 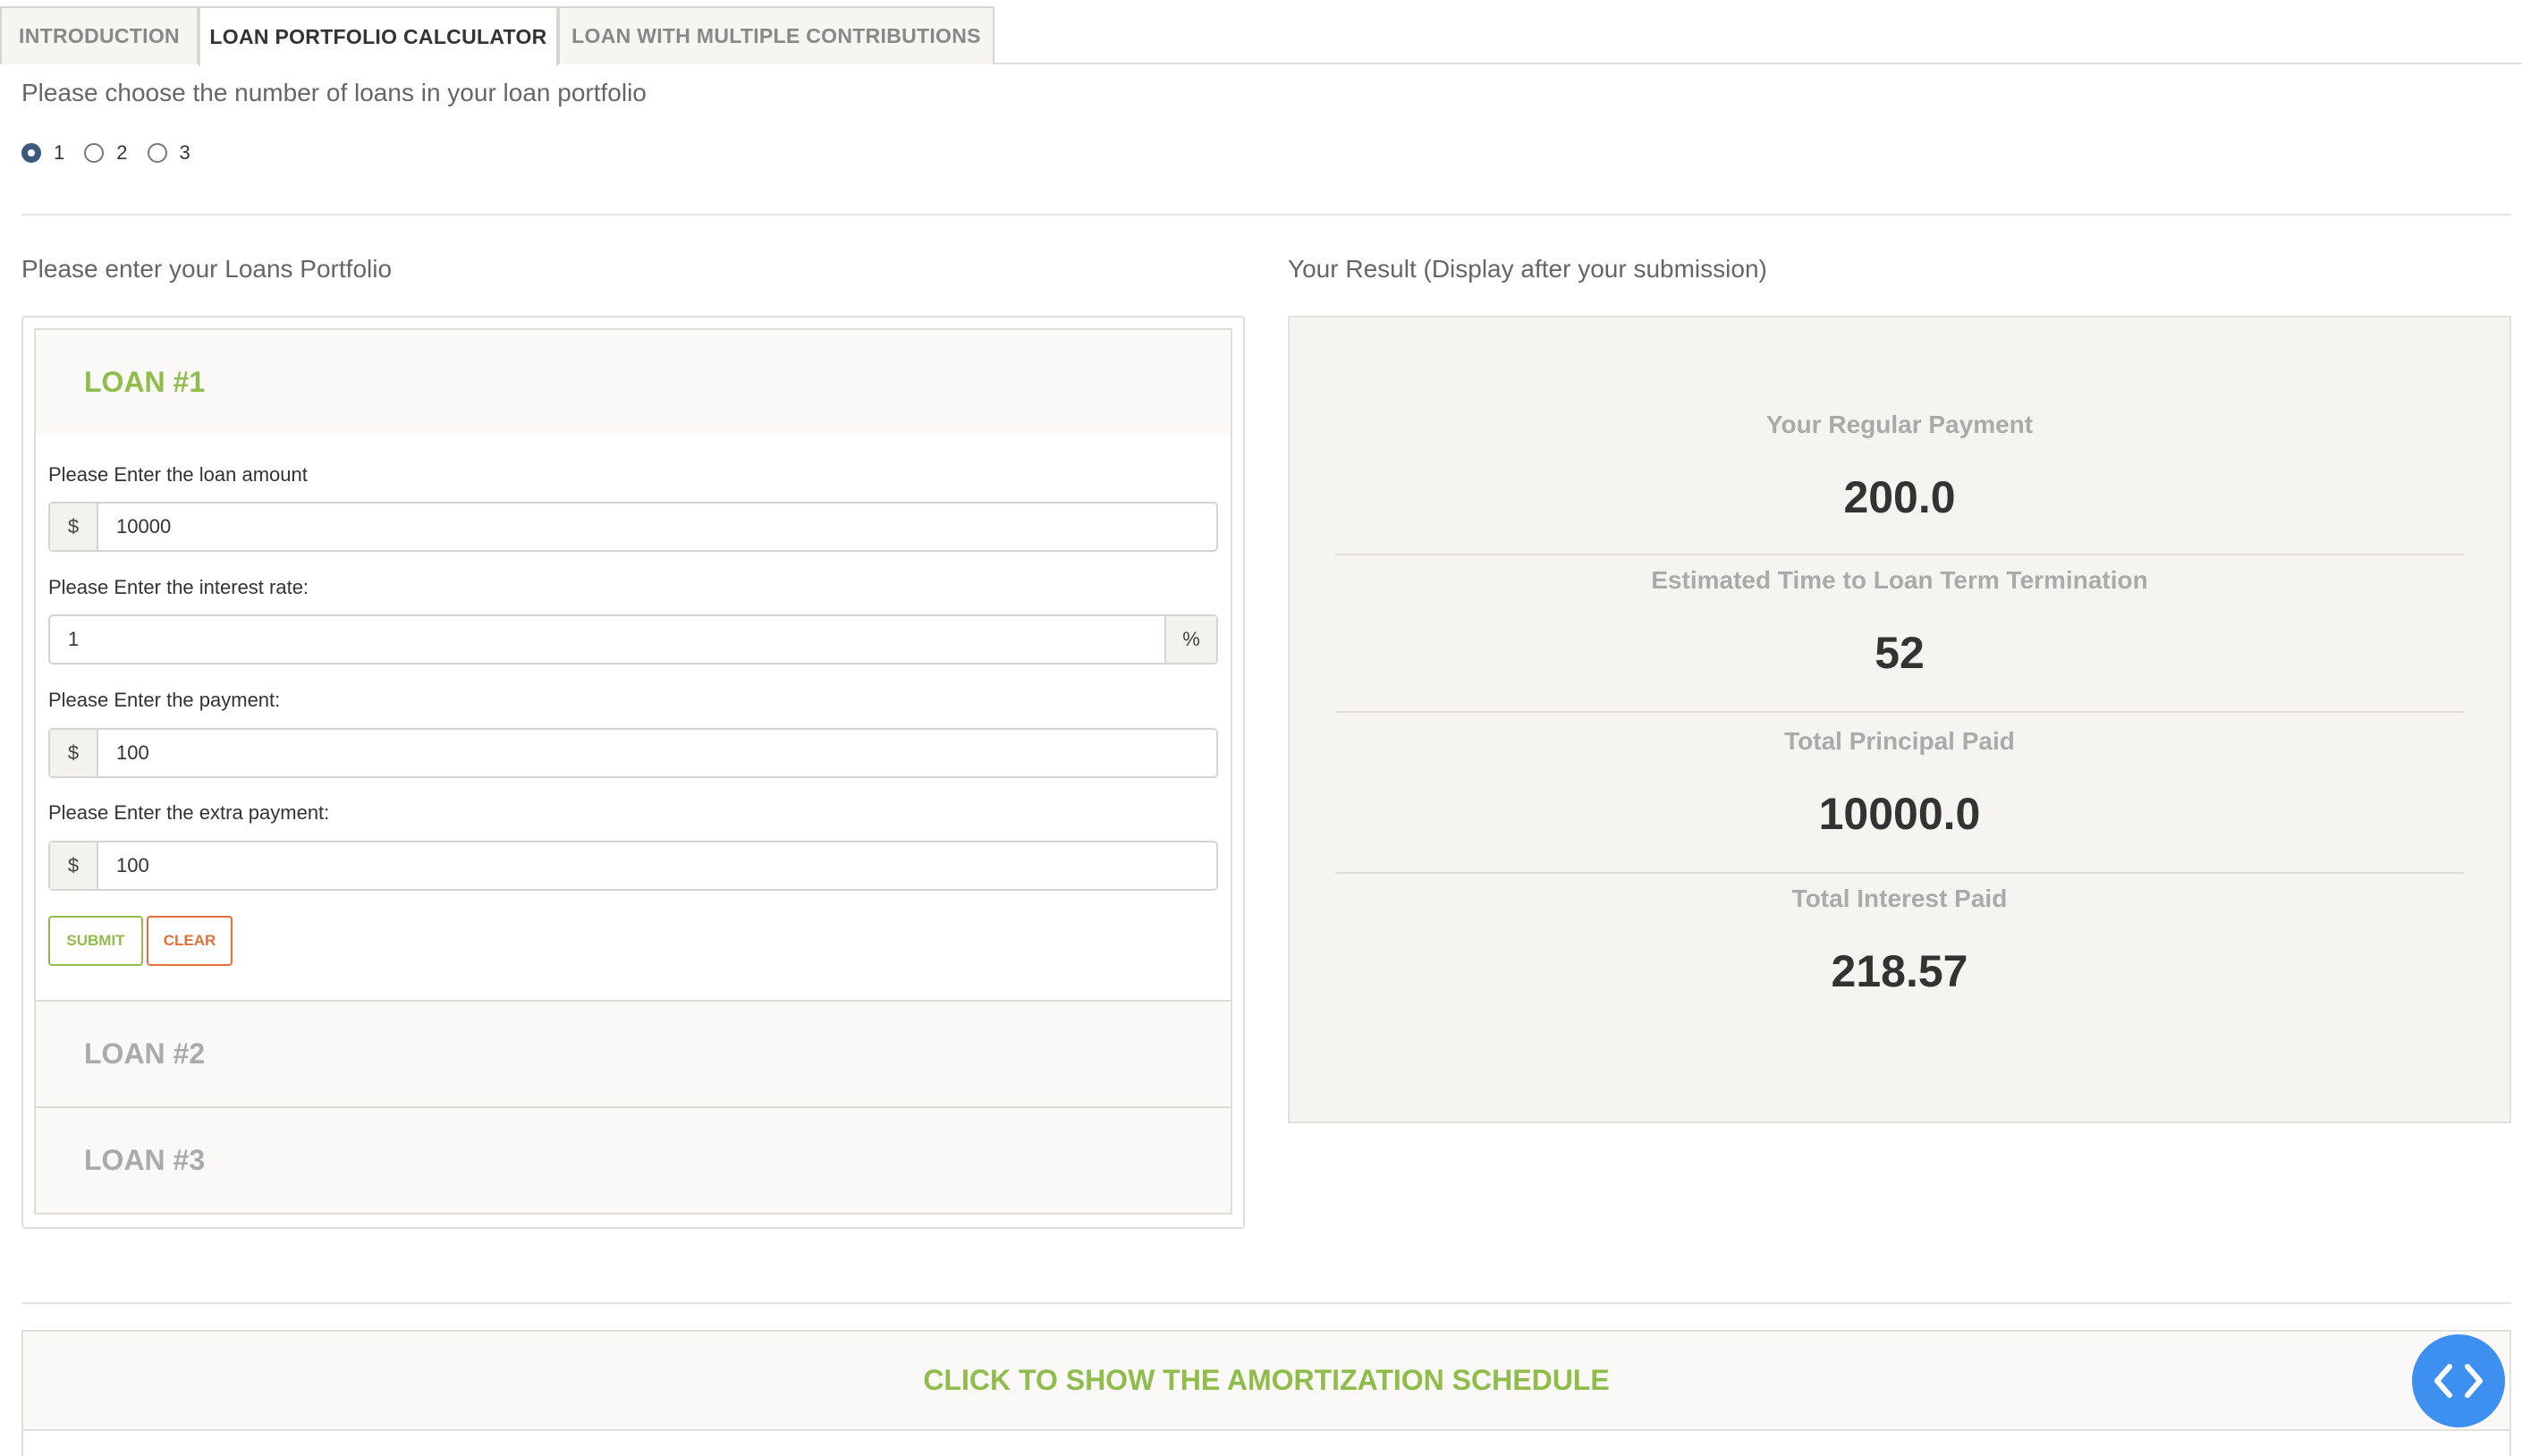 I want to click on loan-3-header: LOAN #3, so click(x=633, y=1160).